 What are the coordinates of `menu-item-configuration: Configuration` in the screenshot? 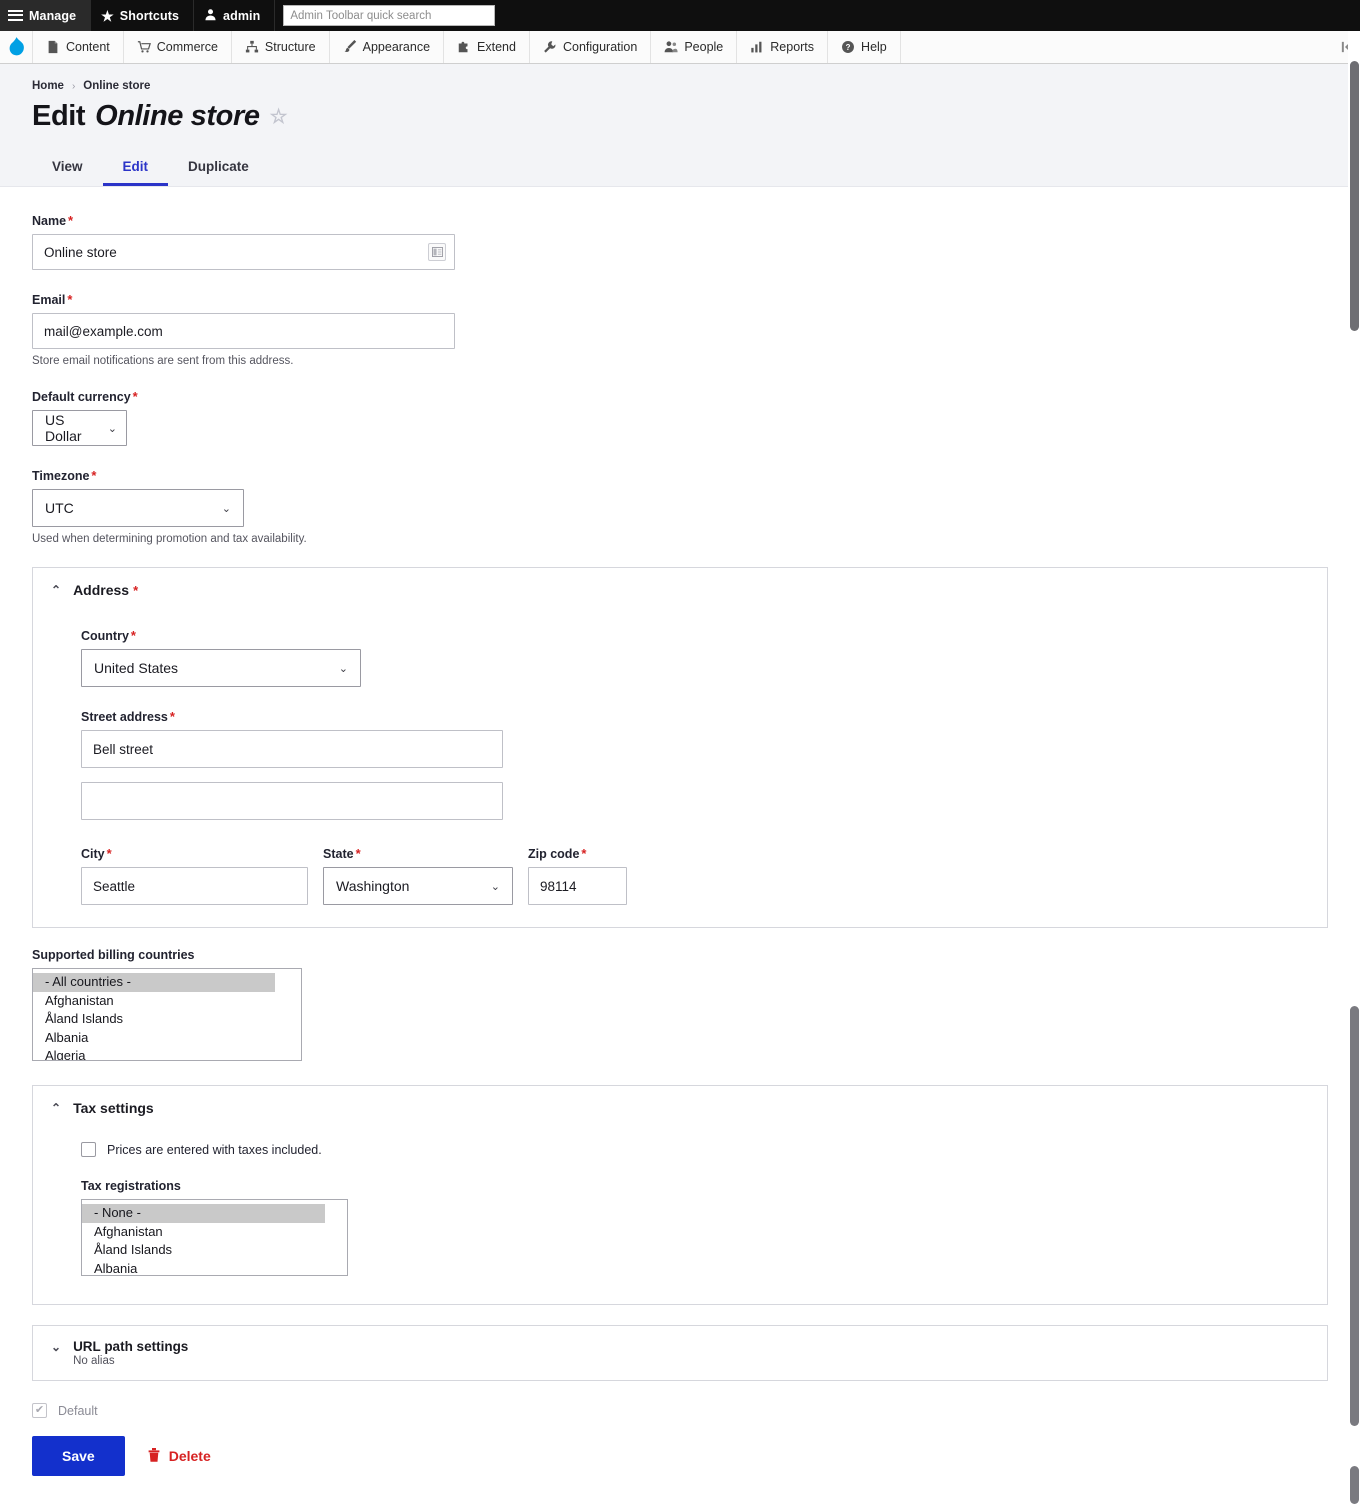 It's located at (591, 47).